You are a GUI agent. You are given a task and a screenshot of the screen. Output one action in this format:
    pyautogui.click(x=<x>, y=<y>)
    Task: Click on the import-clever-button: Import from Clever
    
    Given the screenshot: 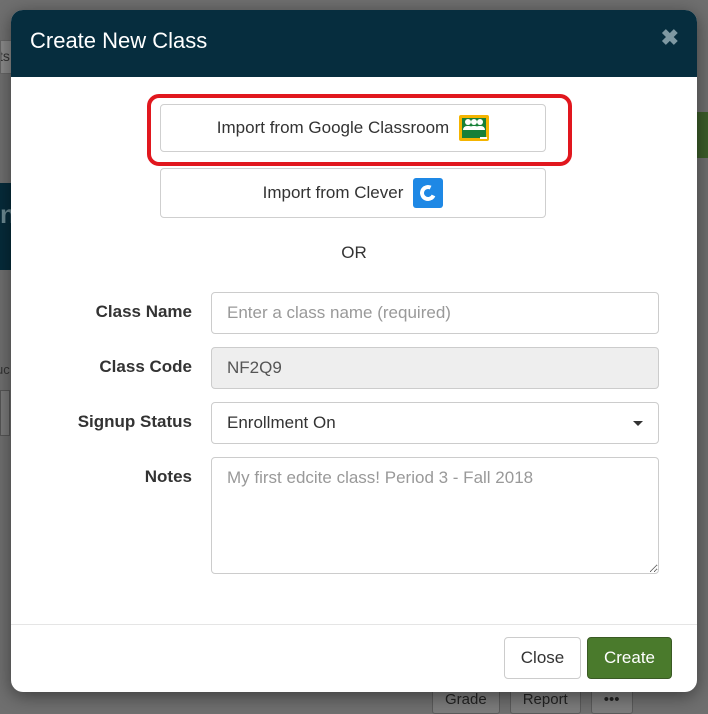 What is the action you would take?
    pyautogui.click(x=353, y=193)
    